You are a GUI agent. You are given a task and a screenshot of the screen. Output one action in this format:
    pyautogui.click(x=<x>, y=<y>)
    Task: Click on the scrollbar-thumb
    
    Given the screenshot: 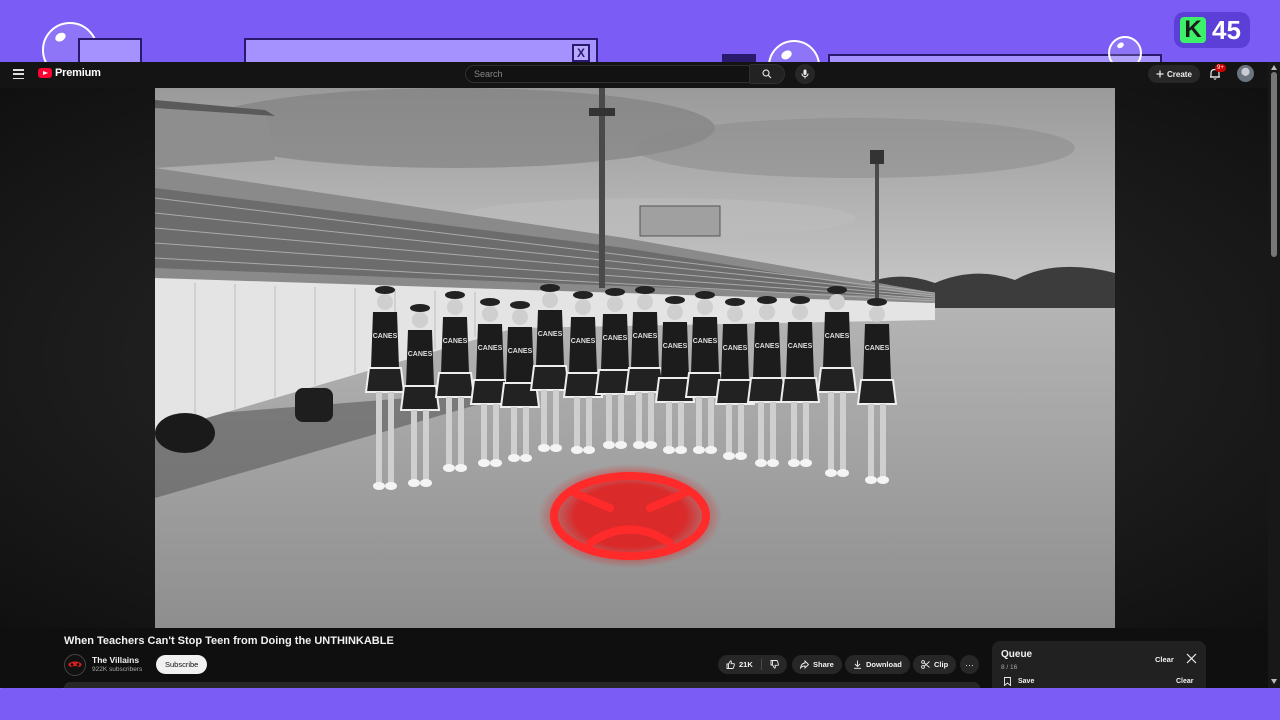 What is the action you would take?
    pyautogui.click(x=1274, y=164)
    